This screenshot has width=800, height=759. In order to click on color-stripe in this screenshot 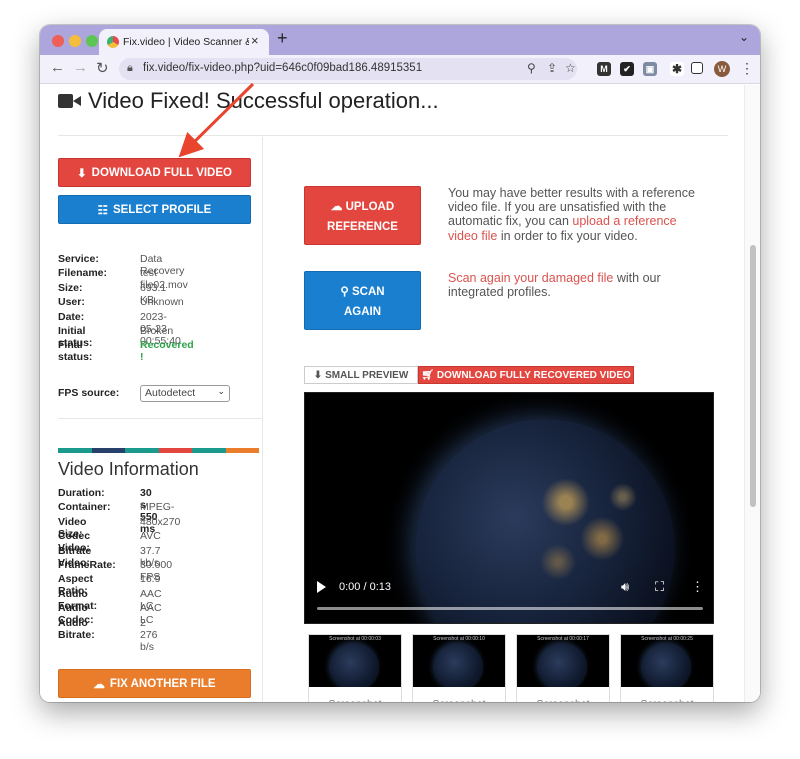, I will do `click(158, 450)`.